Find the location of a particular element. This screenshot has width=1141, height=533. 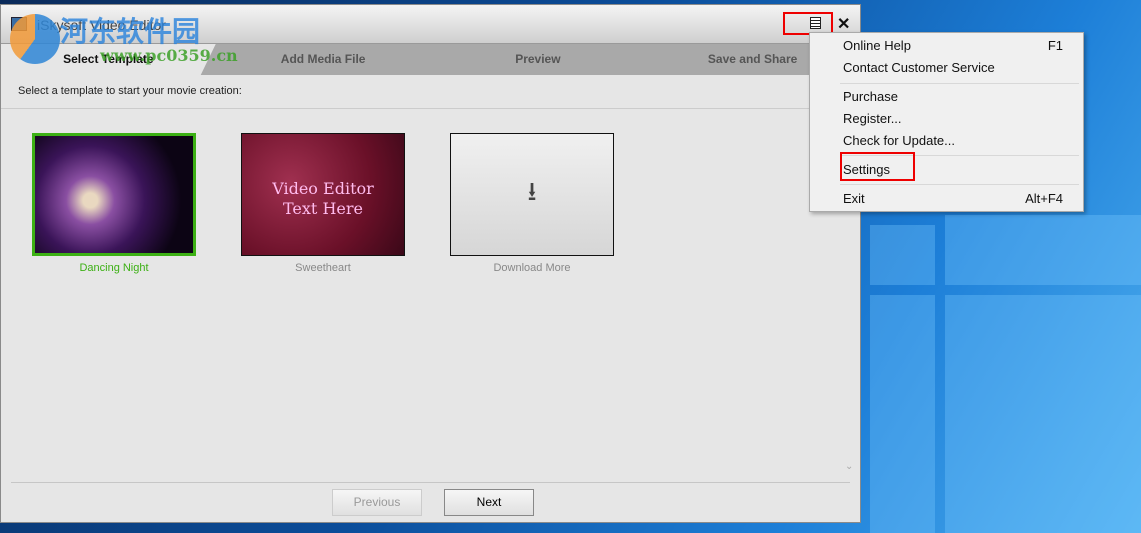

tab-add-media-file: Add Media File is located at coordinates (323, 59).